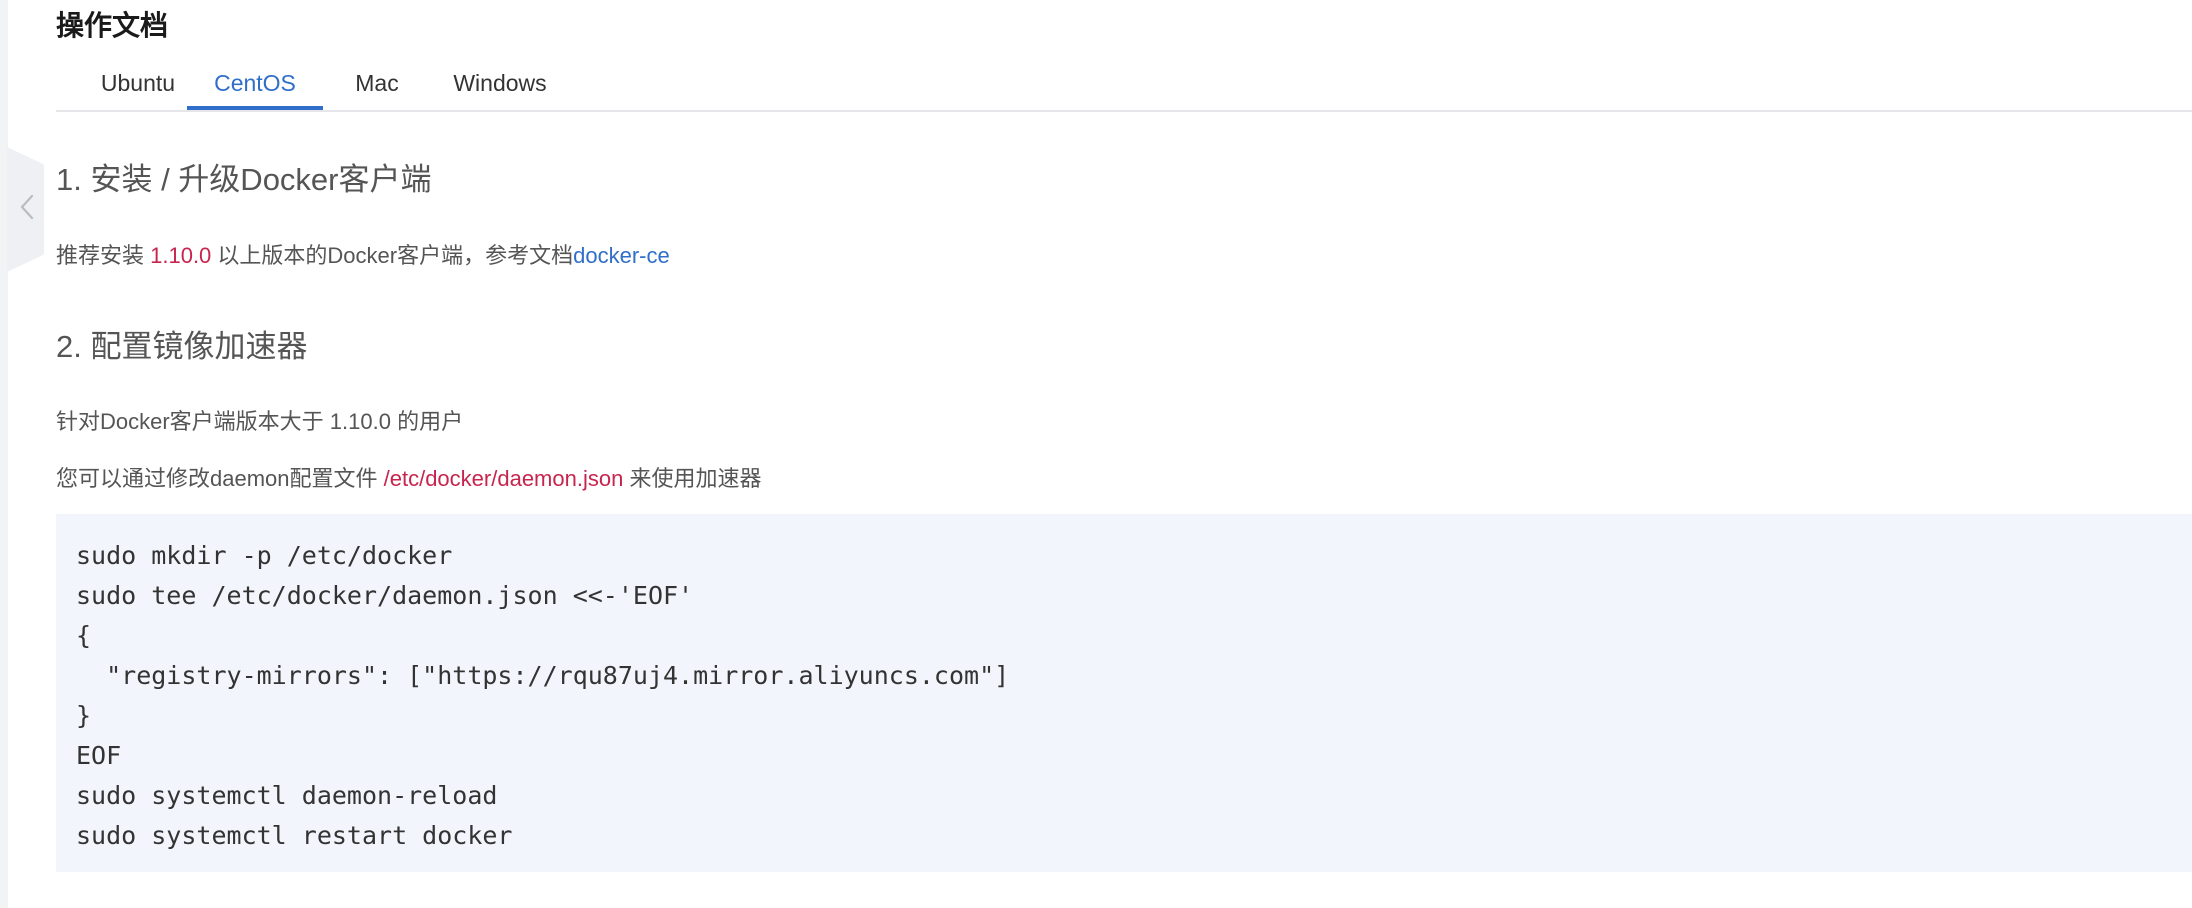 The width and height of the screenshot is (2192, 908). Describe the element at coordinates (84, 635) in the screenshot. I see `code-line: {` at that location.